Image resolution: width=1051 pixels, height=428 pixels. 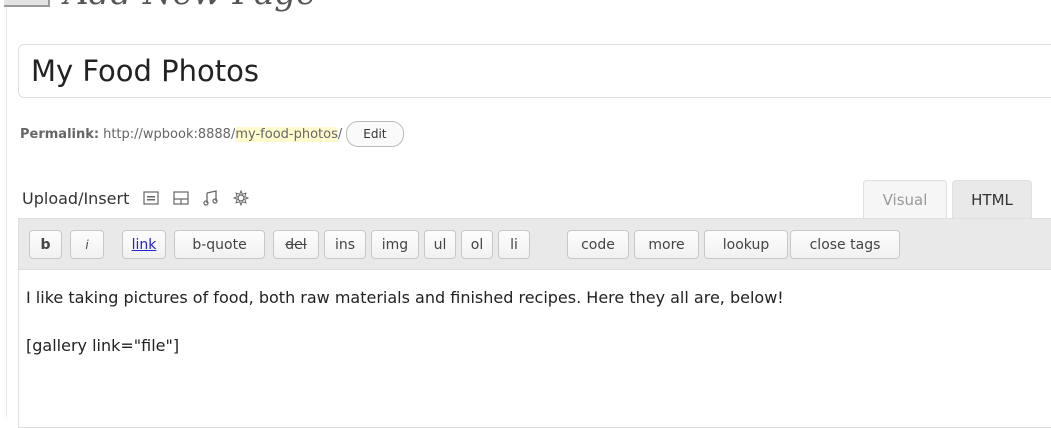 What do you see at coordinates (103, 345) in the screenshot?
I see `gallery-shortcode: [gallery link="file"]` at bounding box center [103, 345].